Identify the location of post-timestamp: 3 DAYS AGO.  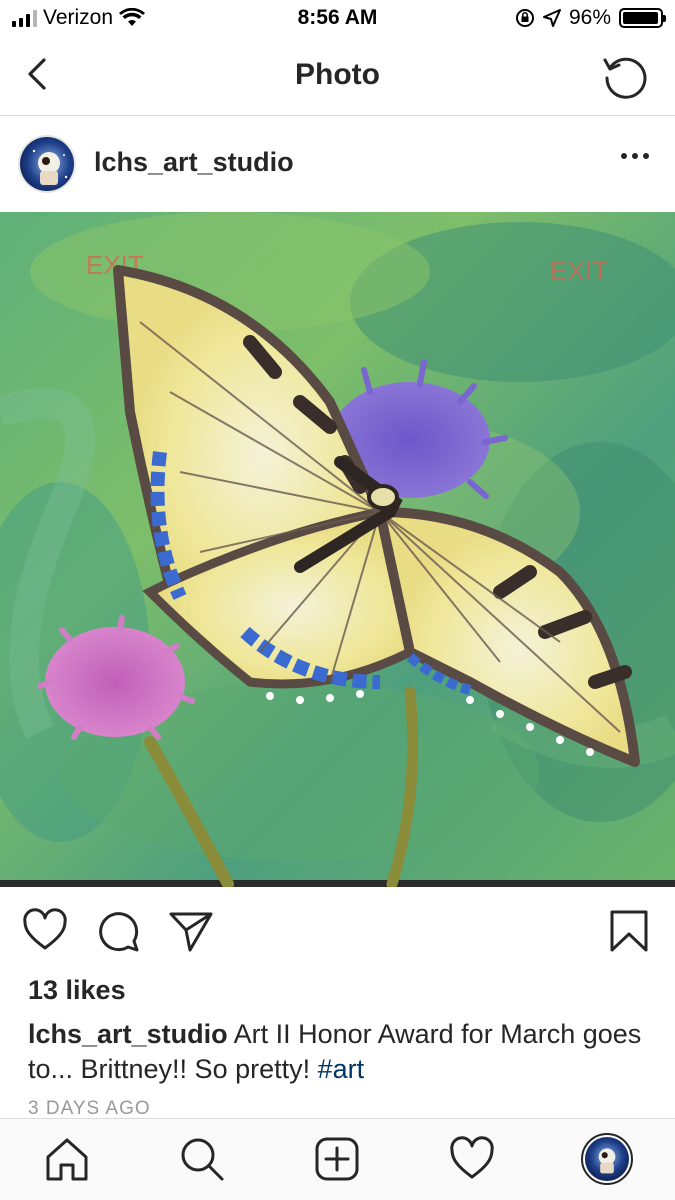
(89, 1108).